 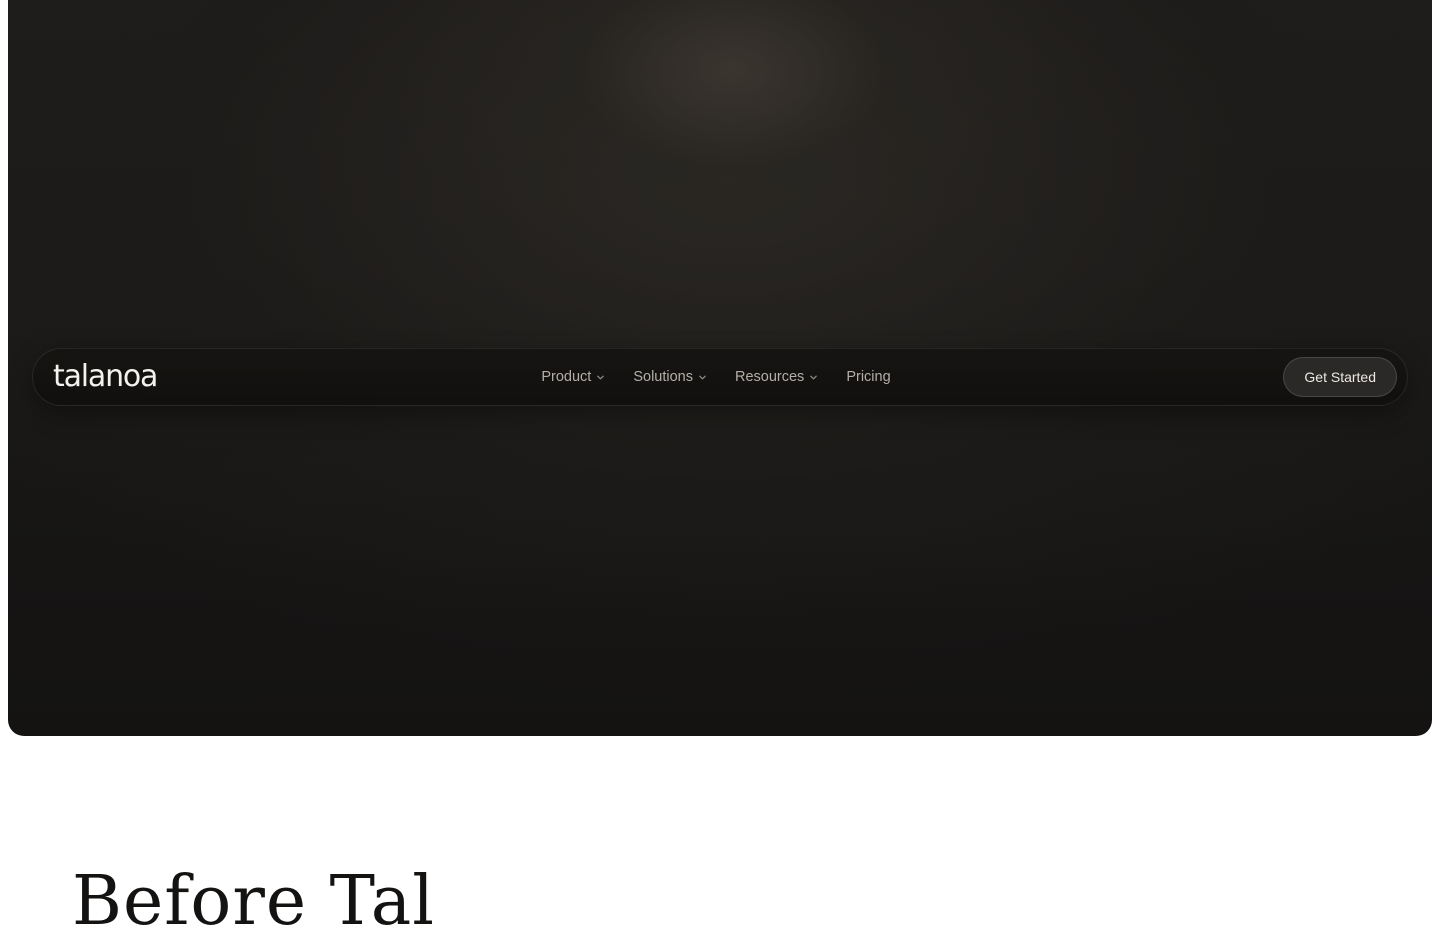 I want to click on section-heading: Before Tal, so click(x=254, y=901).